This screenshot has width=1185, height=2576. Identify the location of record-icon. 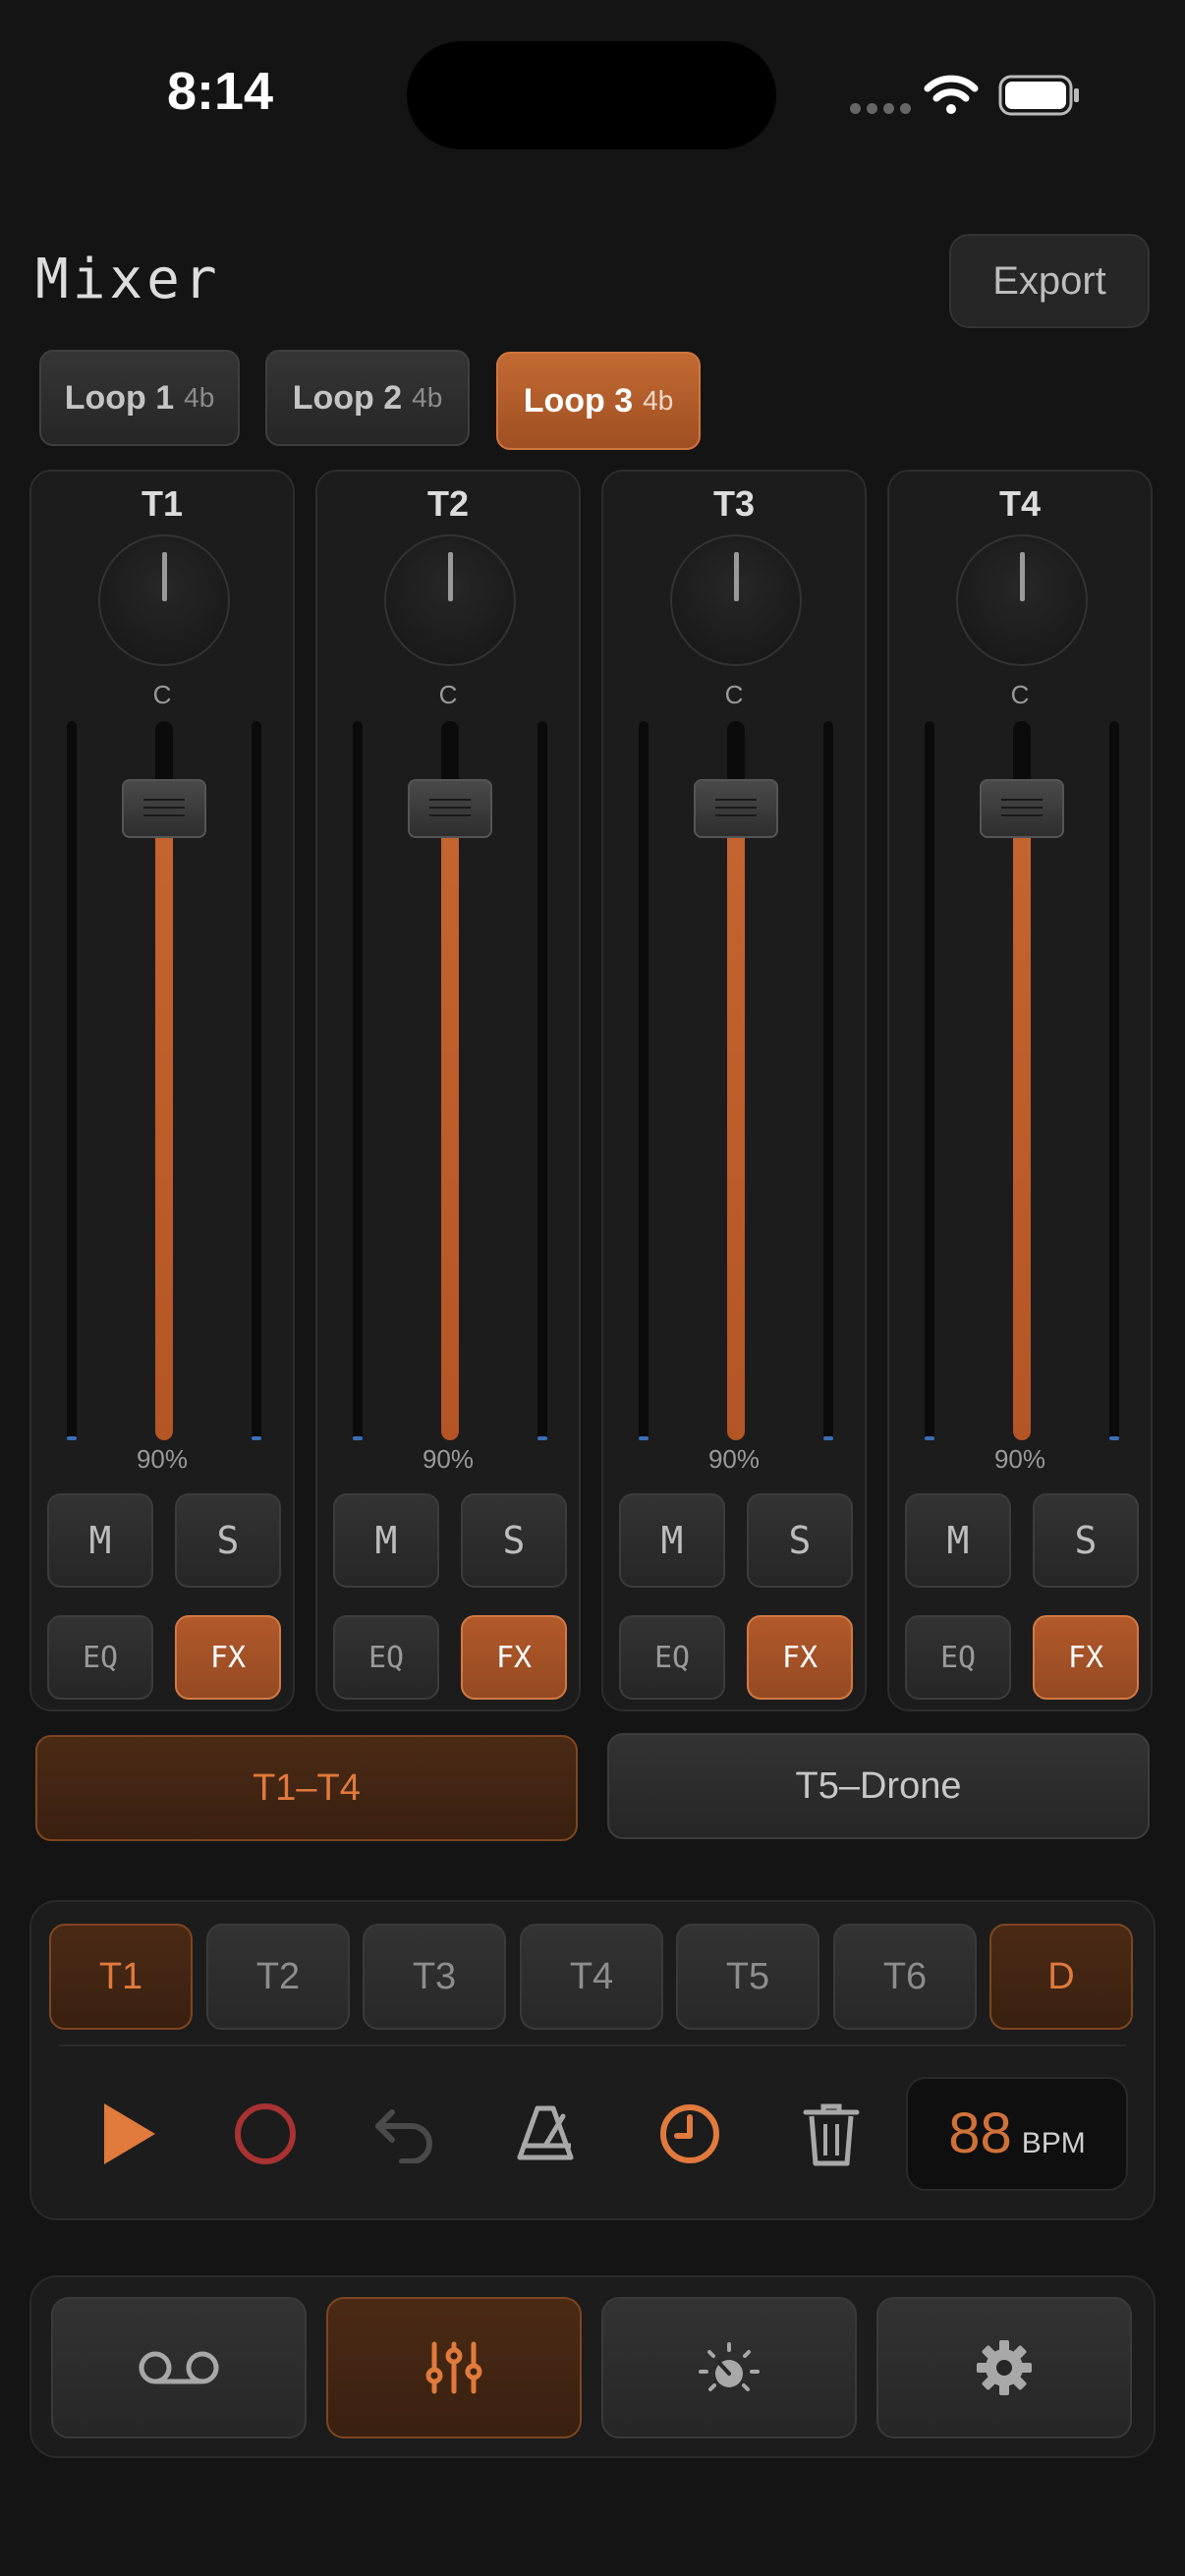
(265, 2133).